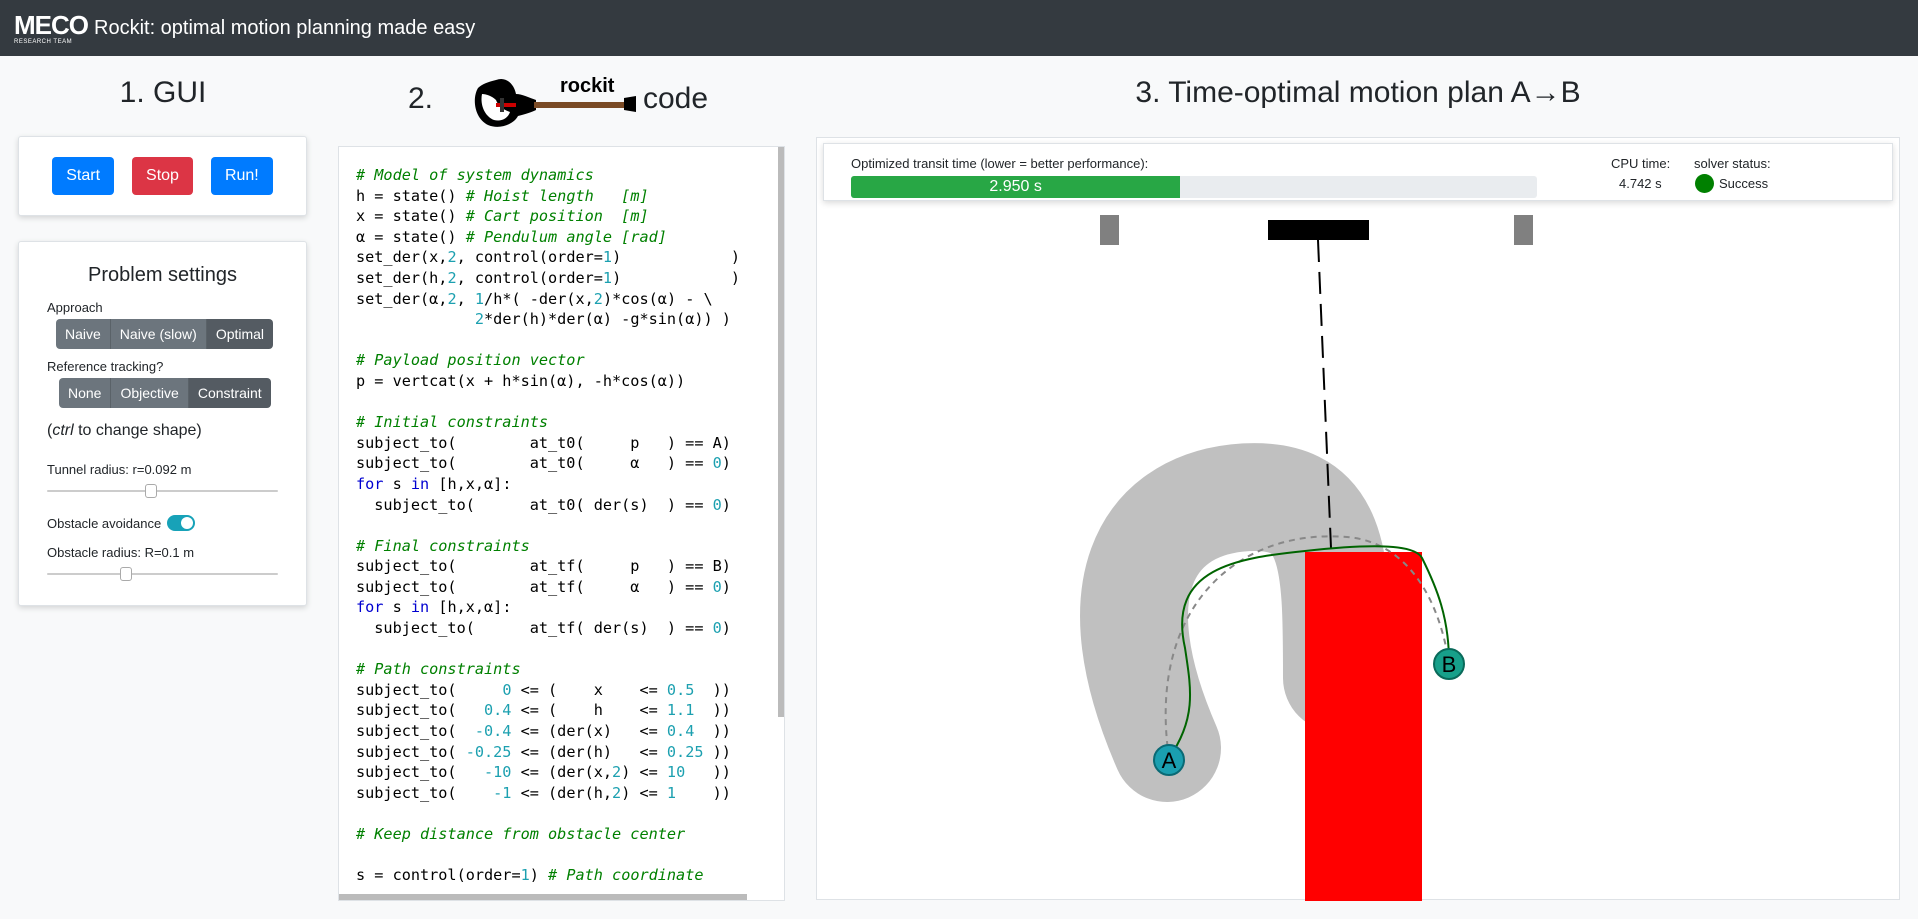 This screenshot has width=1918, height=919. What do you see at coordinates (83, 176) in the screenshot?
I see `start-button: Start` at bounding box center [83, 176].